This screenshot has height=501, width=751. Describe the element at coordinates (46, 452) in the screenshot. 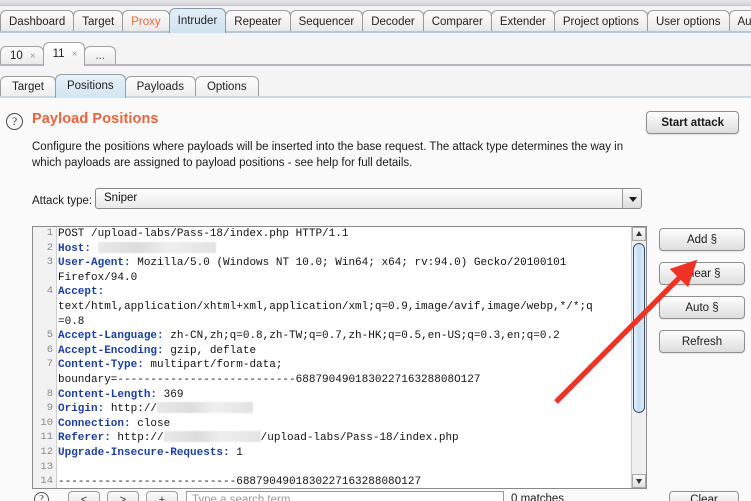

I see `line-number: 12` at that location.